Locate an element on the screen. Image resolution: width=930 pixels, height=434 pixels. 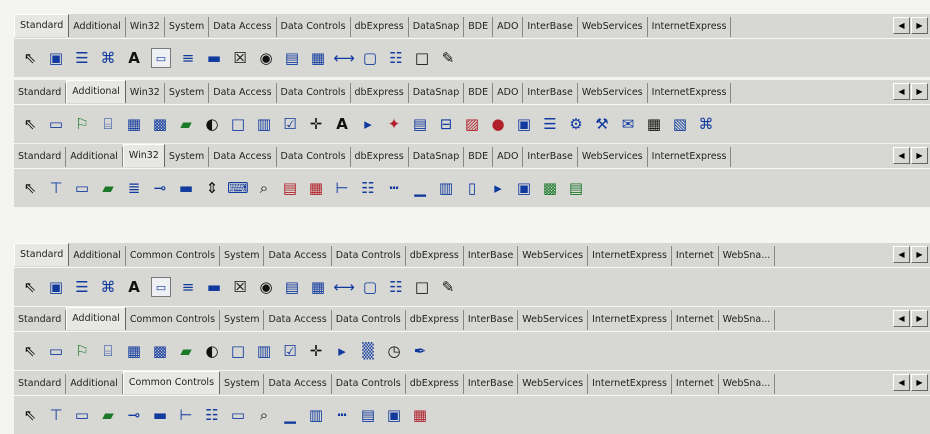
tab-win32: Win32 is located at coordinates (143, 155).